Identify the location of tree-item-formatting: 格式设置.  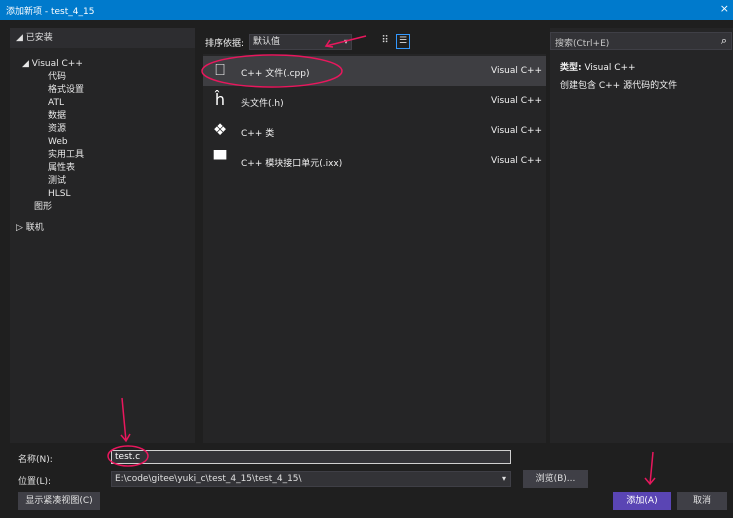
(102, 90).